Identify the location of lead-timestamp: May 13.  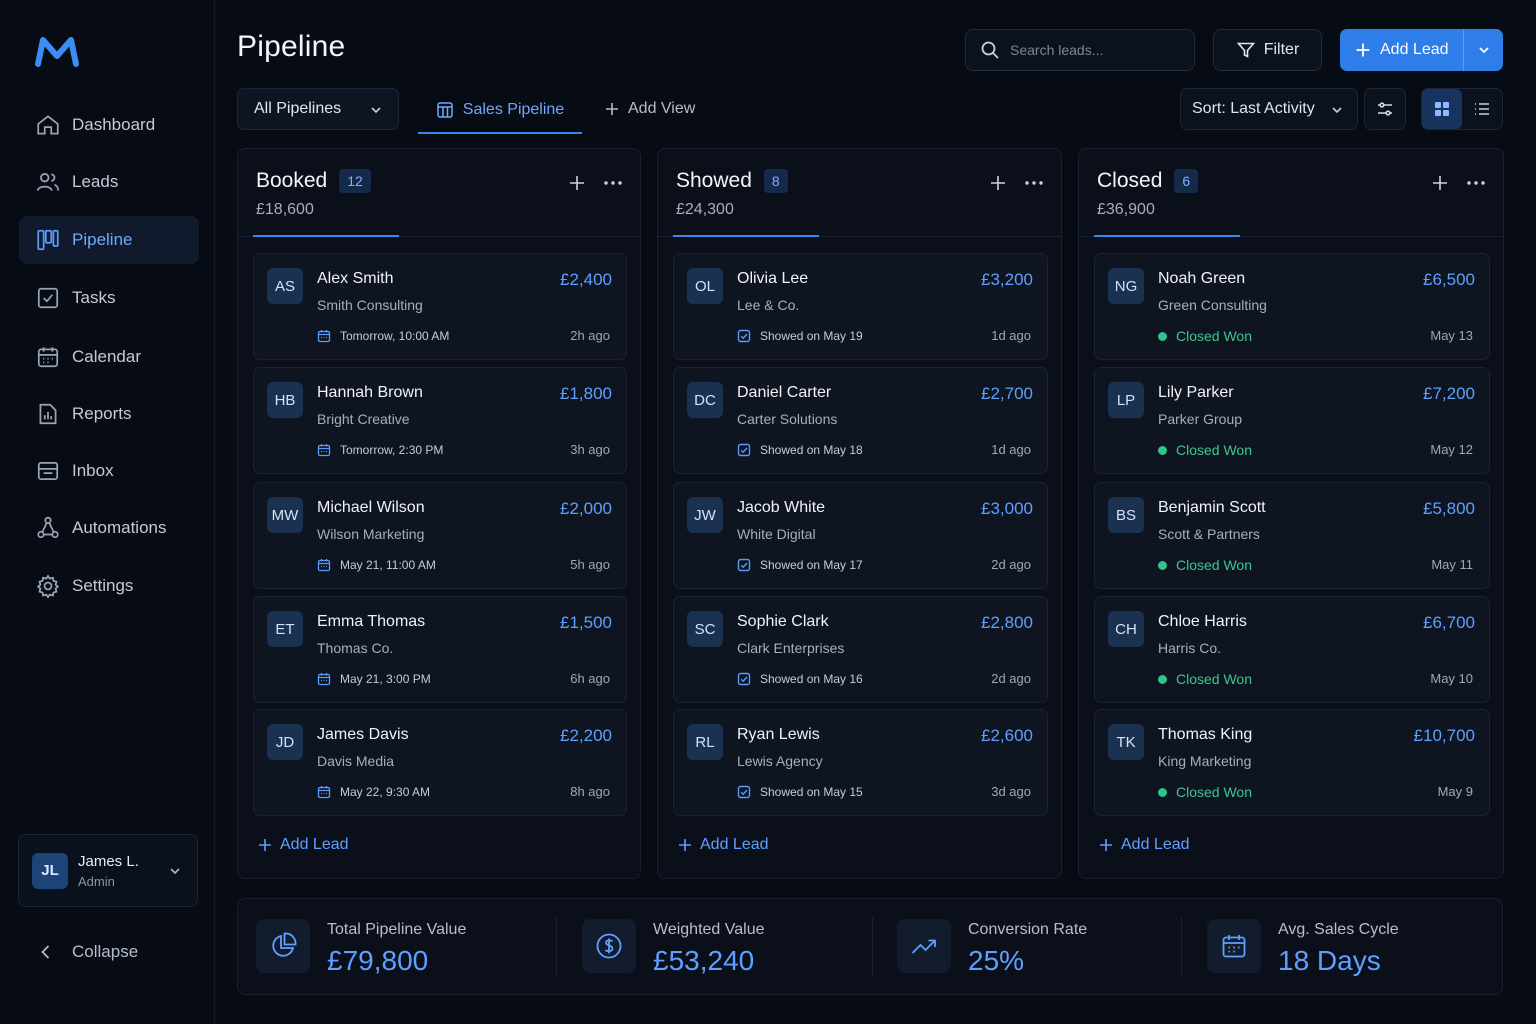
(1451, 335).